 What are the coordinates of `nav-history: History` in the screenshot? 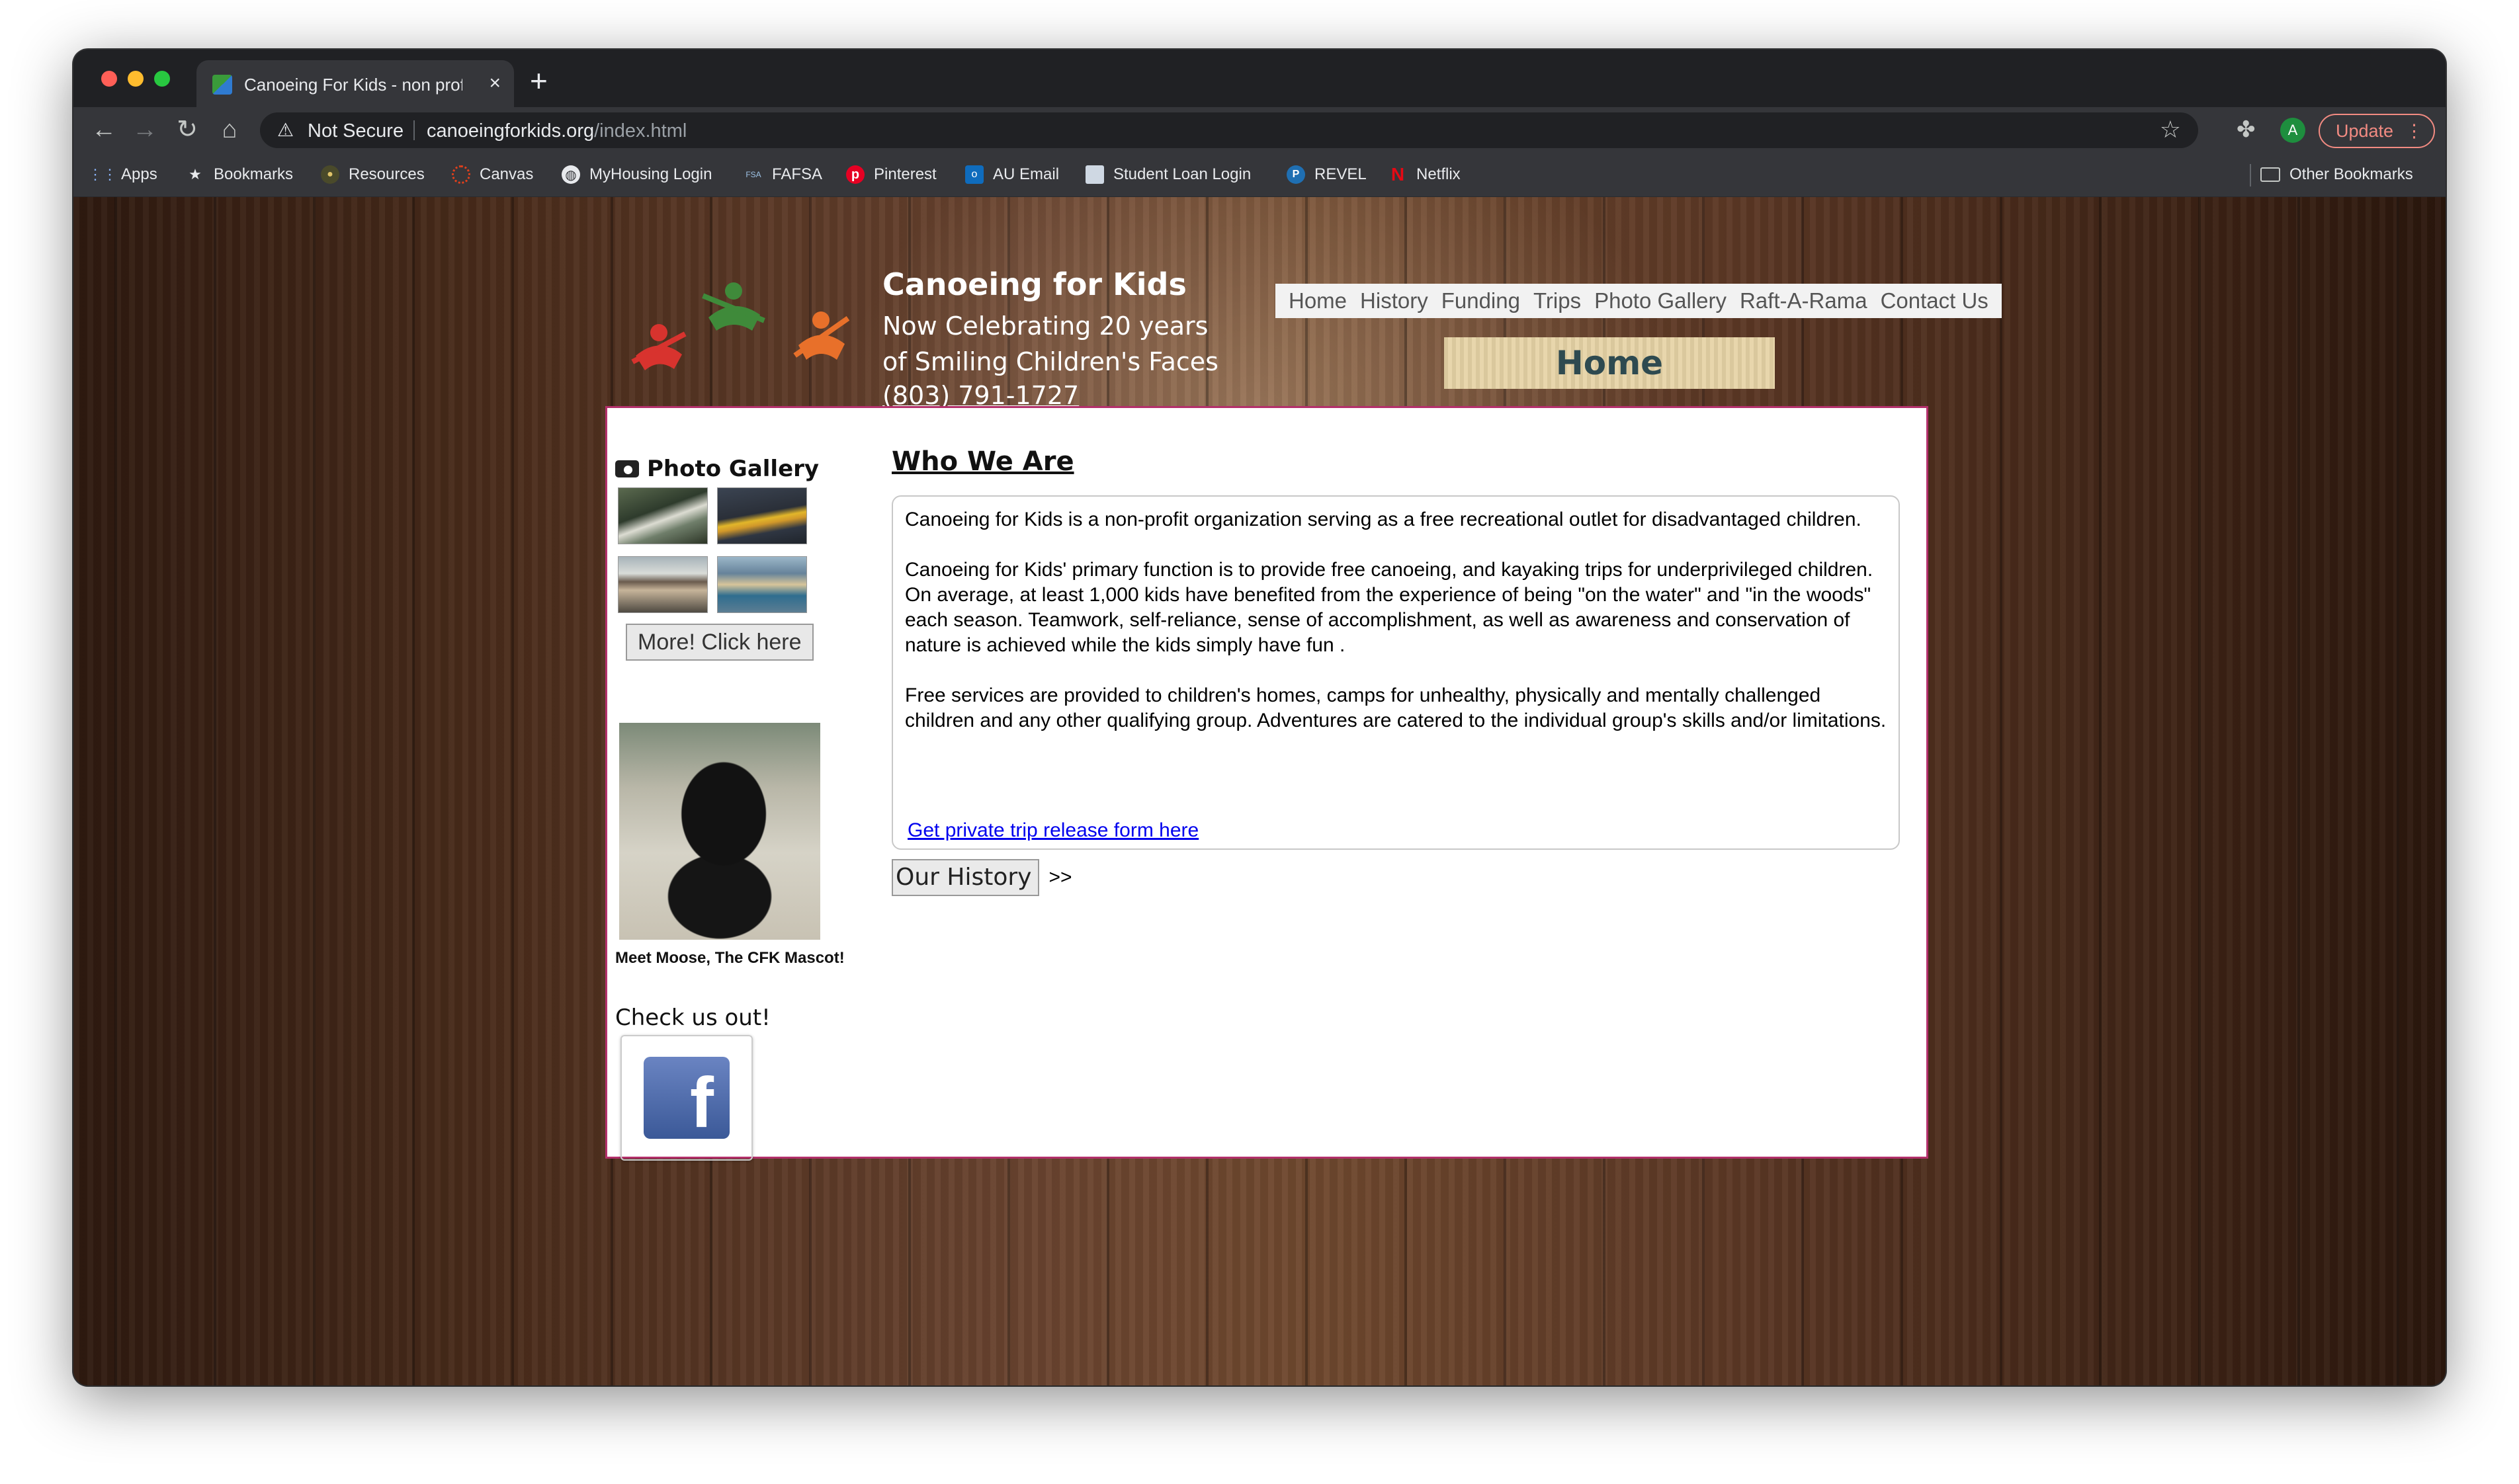 It's located at (1394, 300).